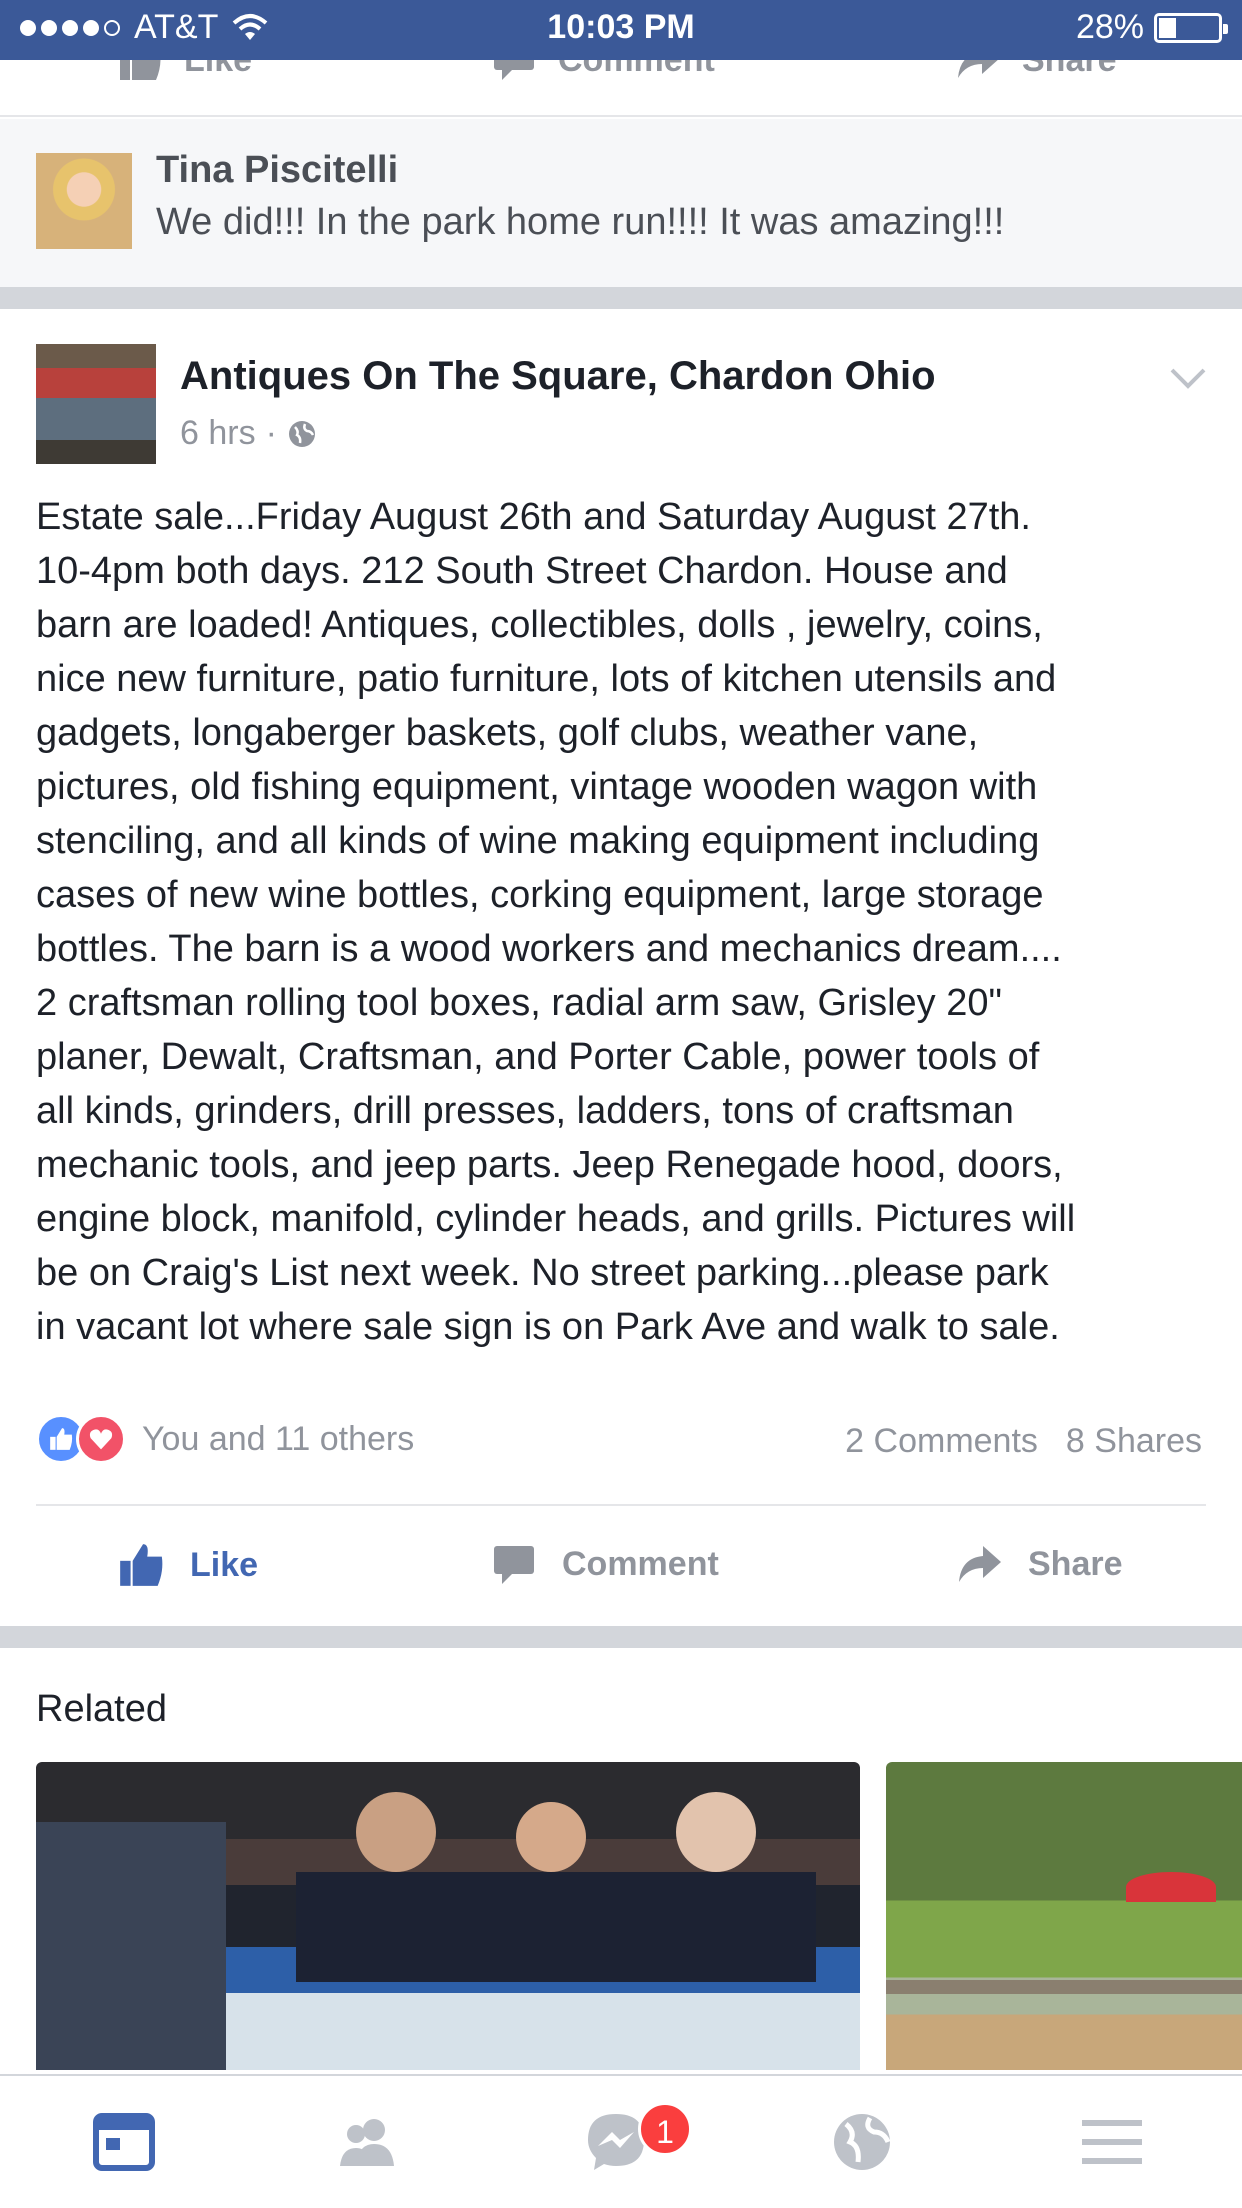 This screenshot has width=1242, height=2208. Describe the element at coordinates (1151, 27) in the screenshot. I see `battery-group: 28%` at that location.